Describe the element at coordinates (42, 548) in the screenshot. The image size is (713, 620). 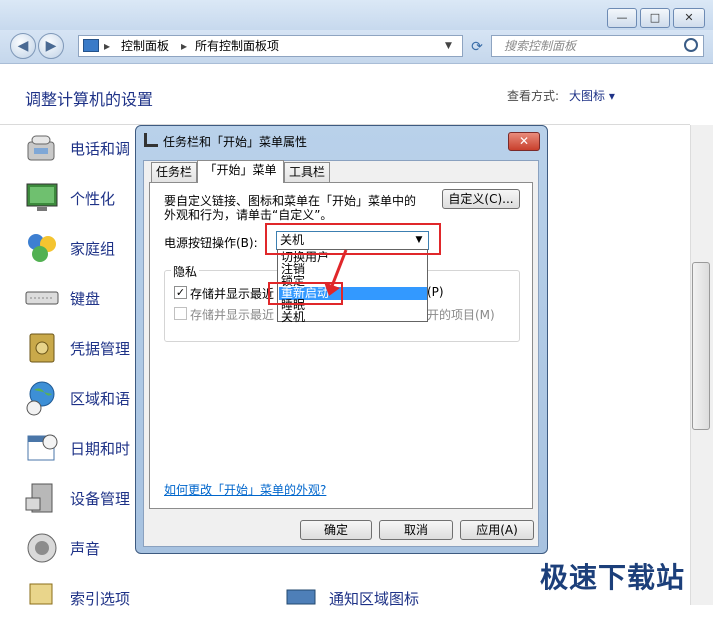
I see `speaker-icon` at that location.